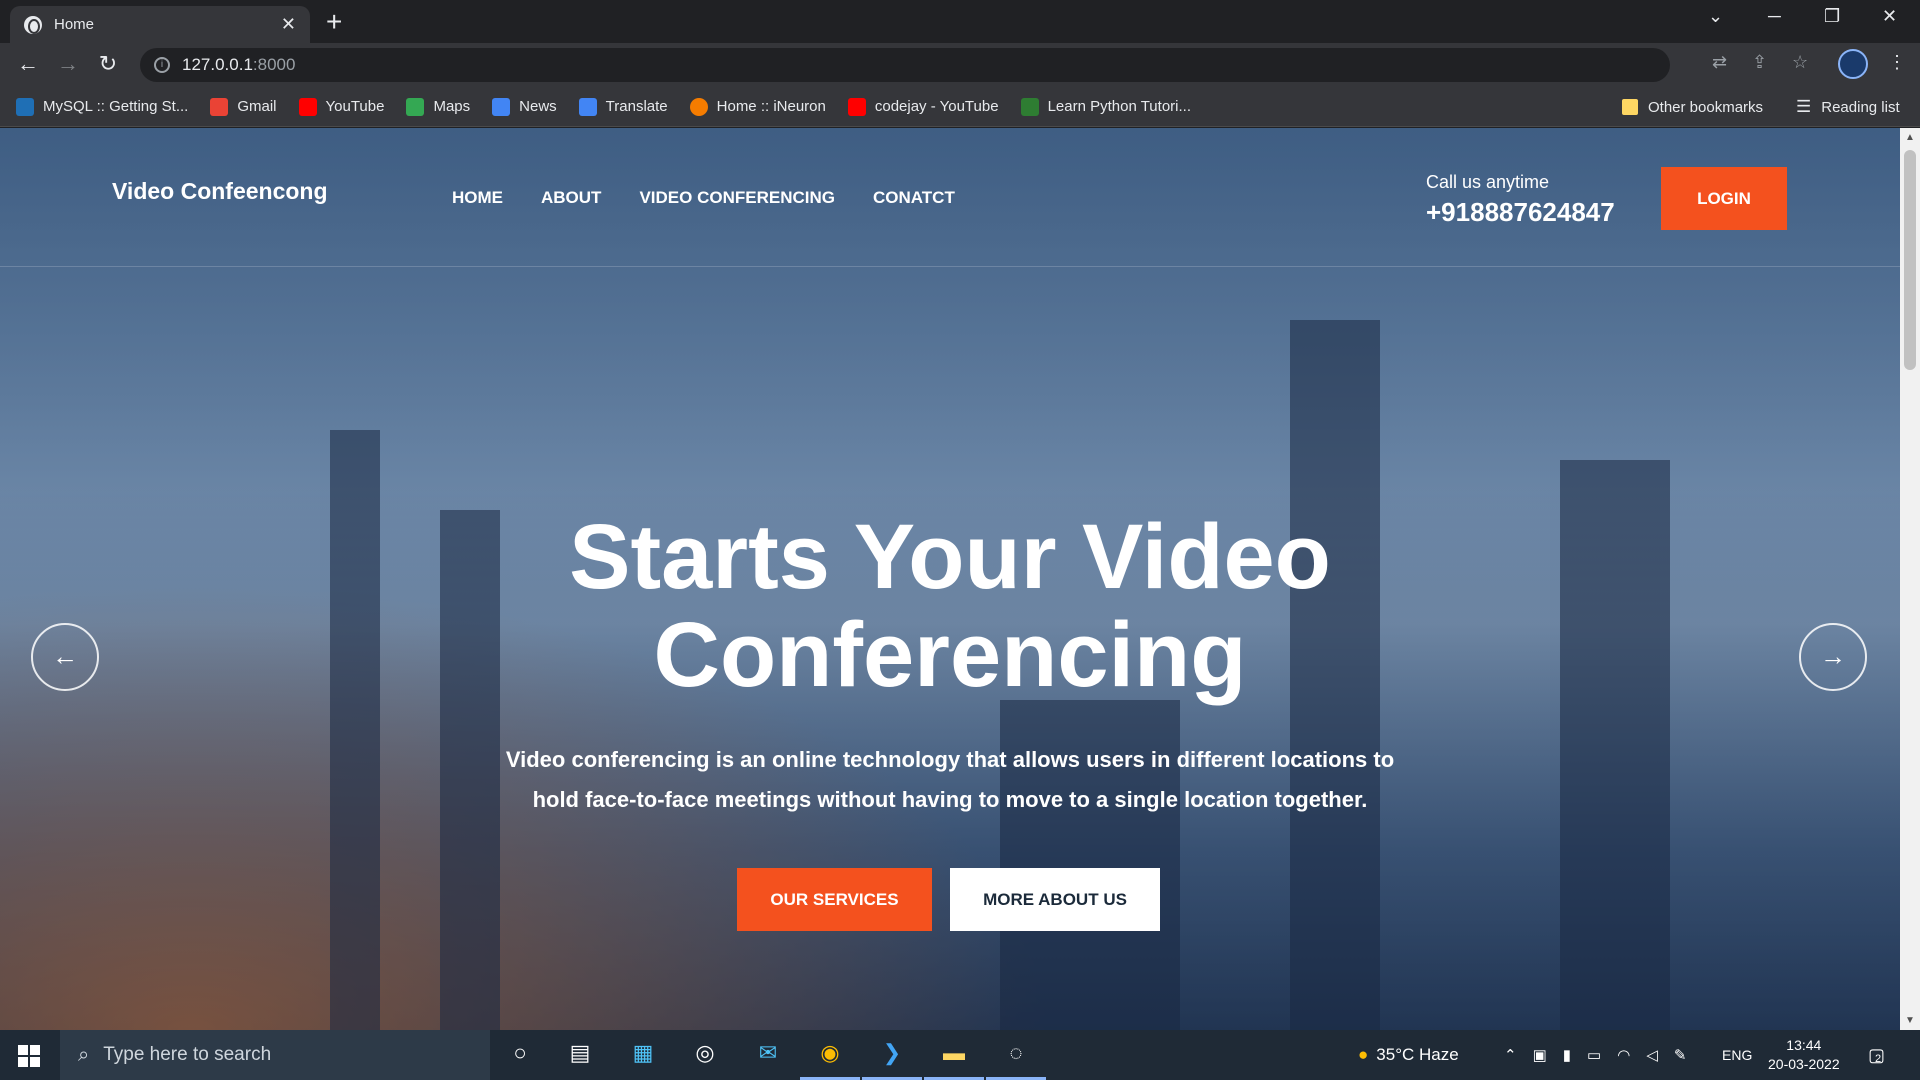  I want to click on chrome-icon: ◉, so click(830, 1055).